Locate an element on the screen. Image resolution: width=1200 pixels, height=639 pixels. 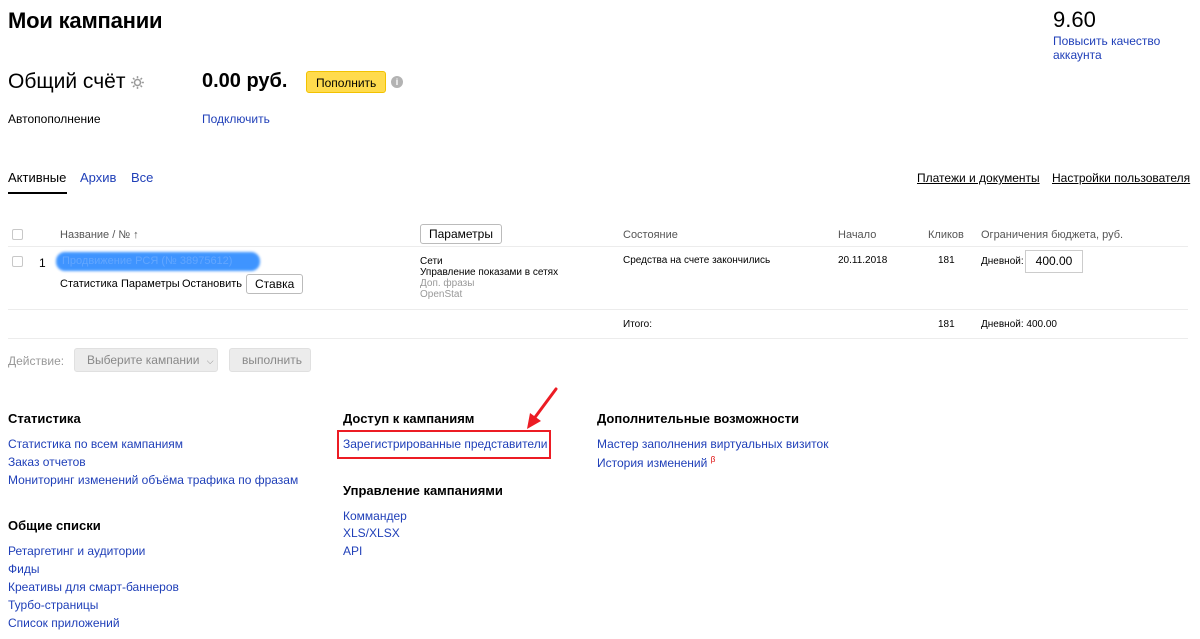
link-apps-list: Список приложений is located at coordinates (64, 623).